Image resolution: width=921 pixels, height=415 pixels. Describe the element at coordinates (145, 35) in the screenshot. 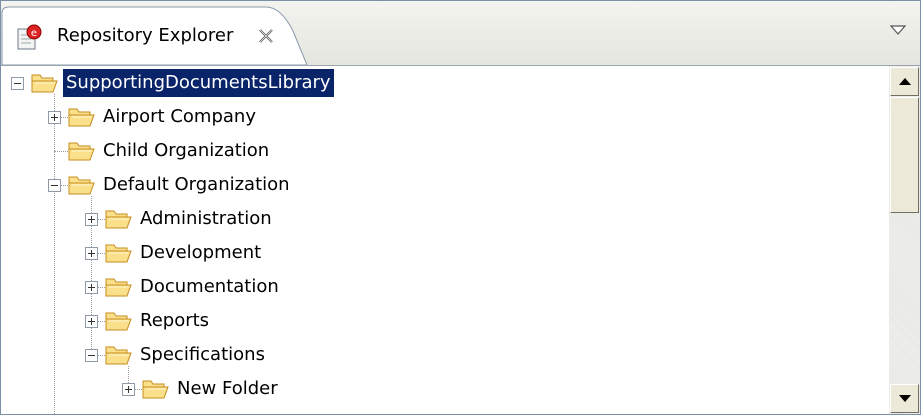

I see `tab-title: Repository Explorer` at that location.